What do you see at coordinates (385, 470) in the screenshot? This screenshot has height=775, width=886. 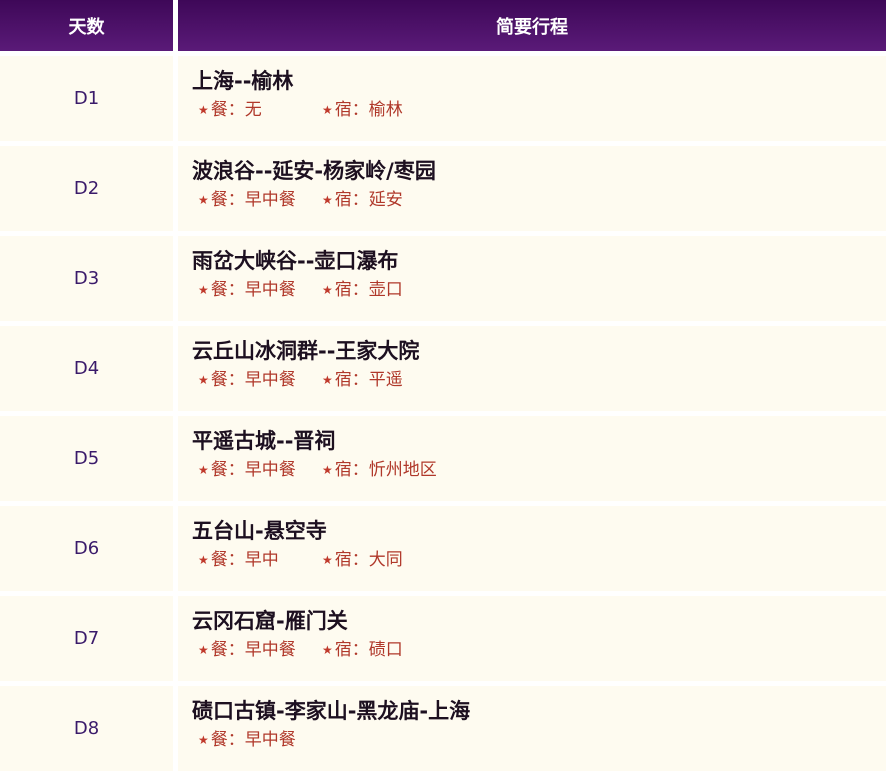 I see `stay-text: 宿：忻州地区` at bounding box center [385, 470].